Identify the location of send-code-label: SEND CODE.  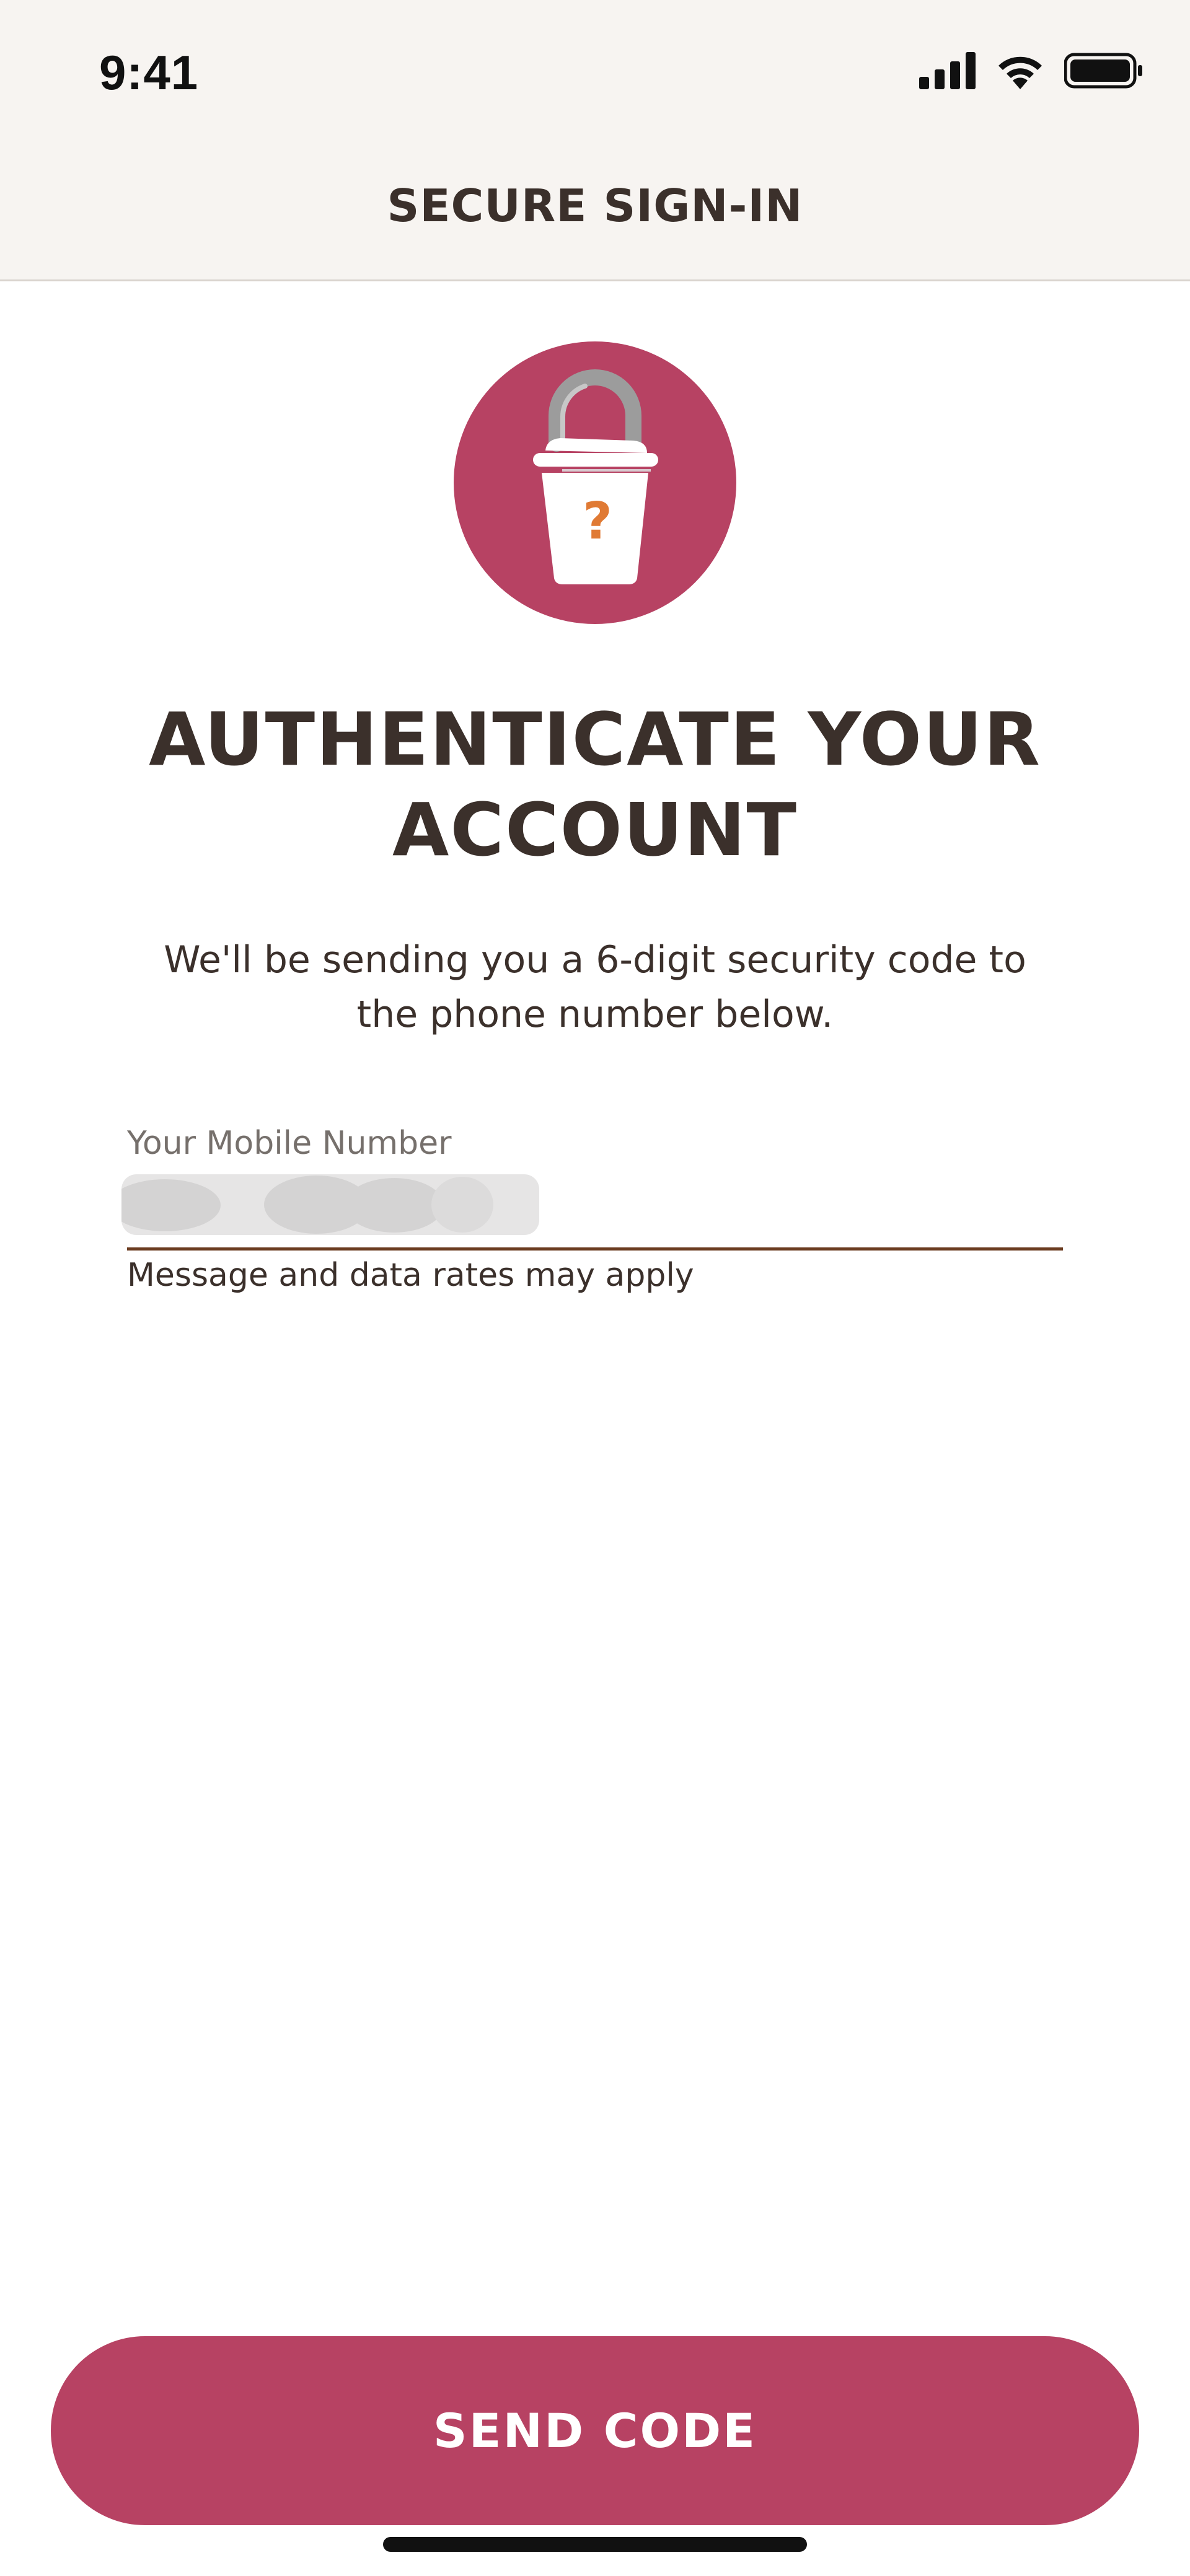
(595, 2431).